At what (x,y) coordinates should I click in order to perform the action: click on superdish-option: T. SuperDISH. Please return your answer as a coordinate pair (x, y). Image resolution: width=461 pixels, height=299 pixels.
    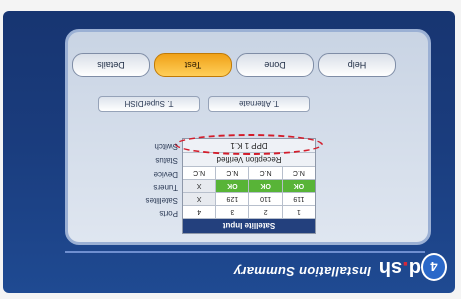
    Looking at the image, I should click on (149, 104).